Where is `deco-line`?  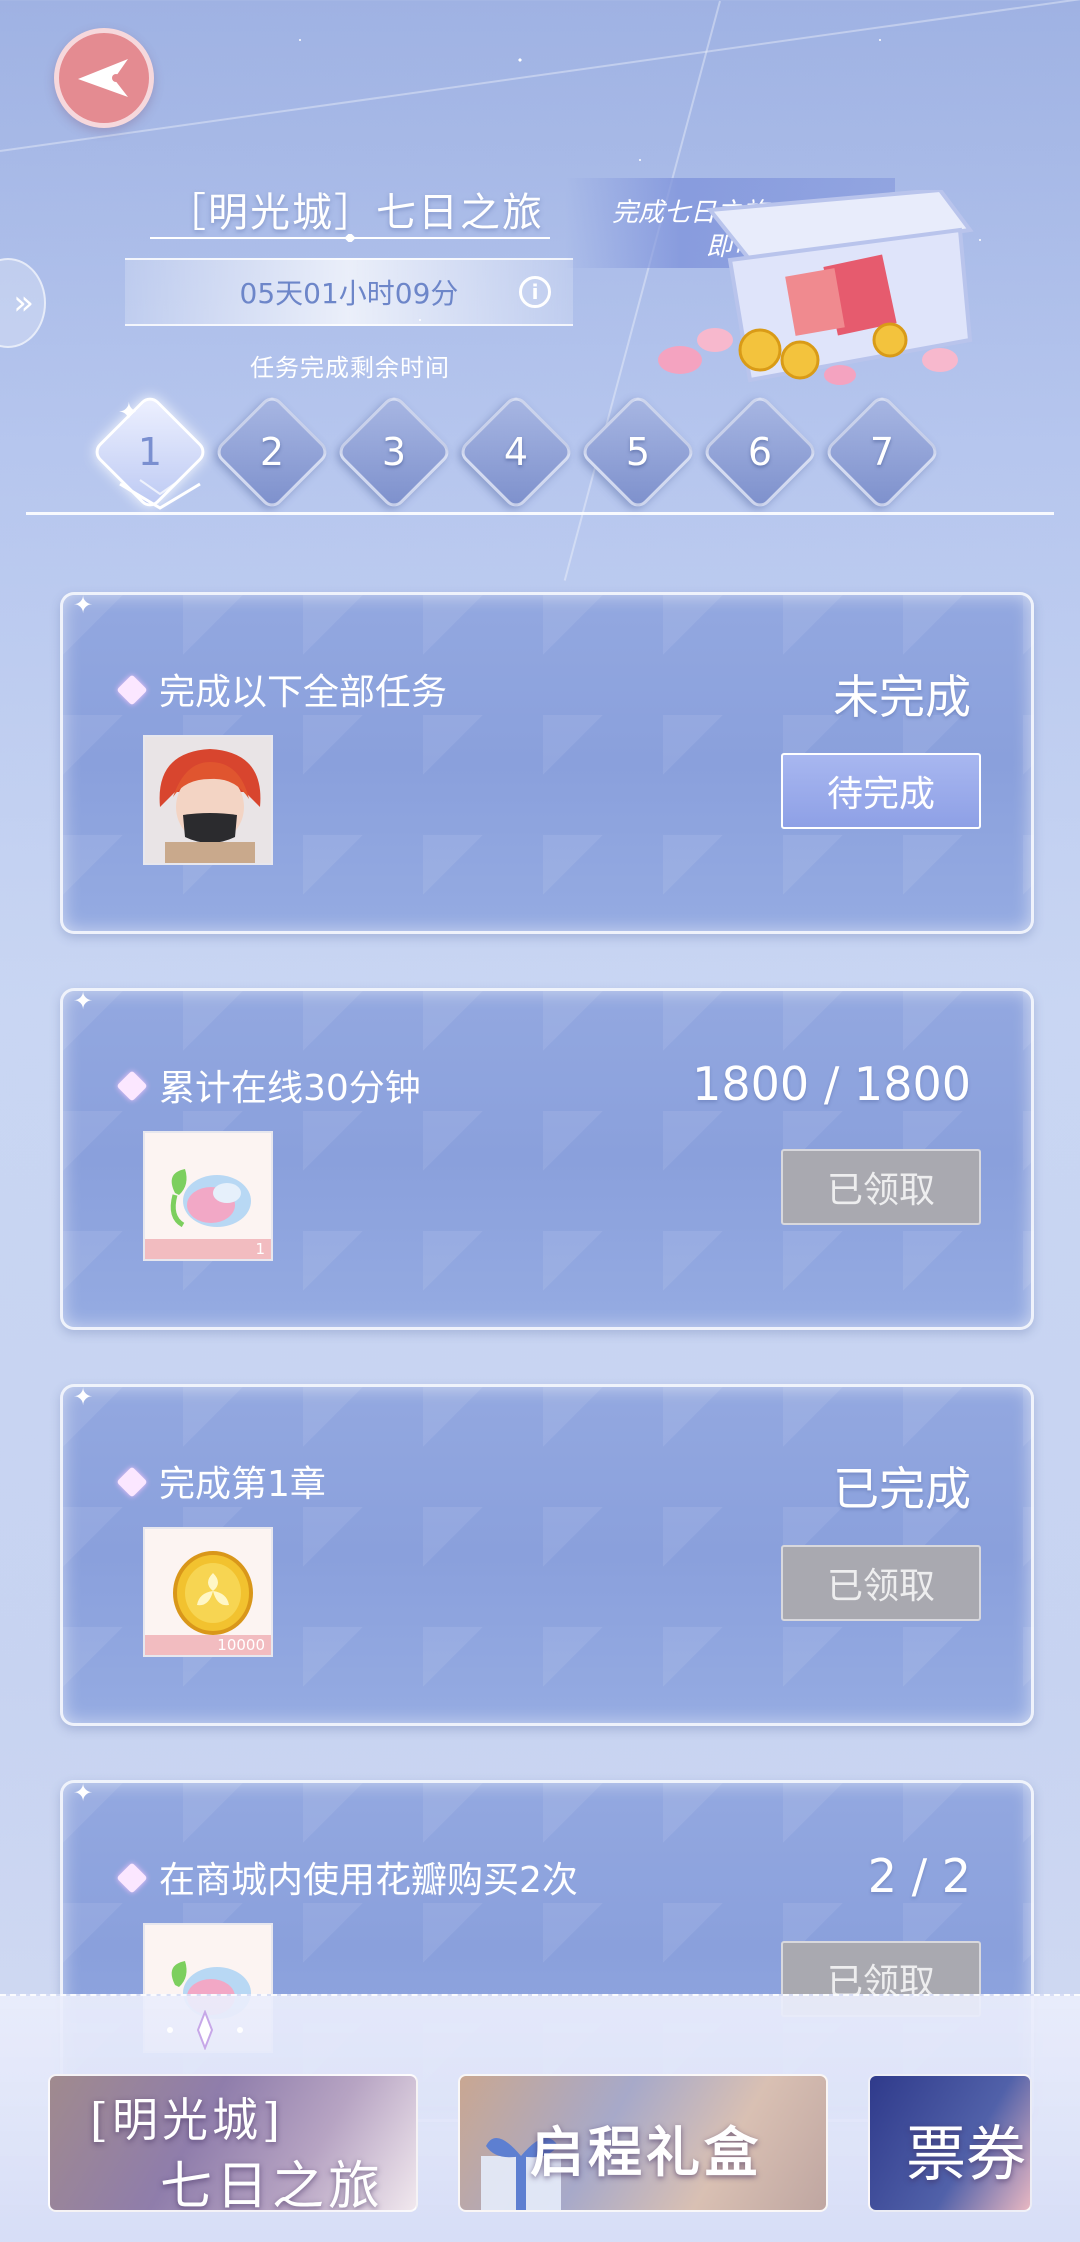 deco-line is located at coordinates (540, 76).